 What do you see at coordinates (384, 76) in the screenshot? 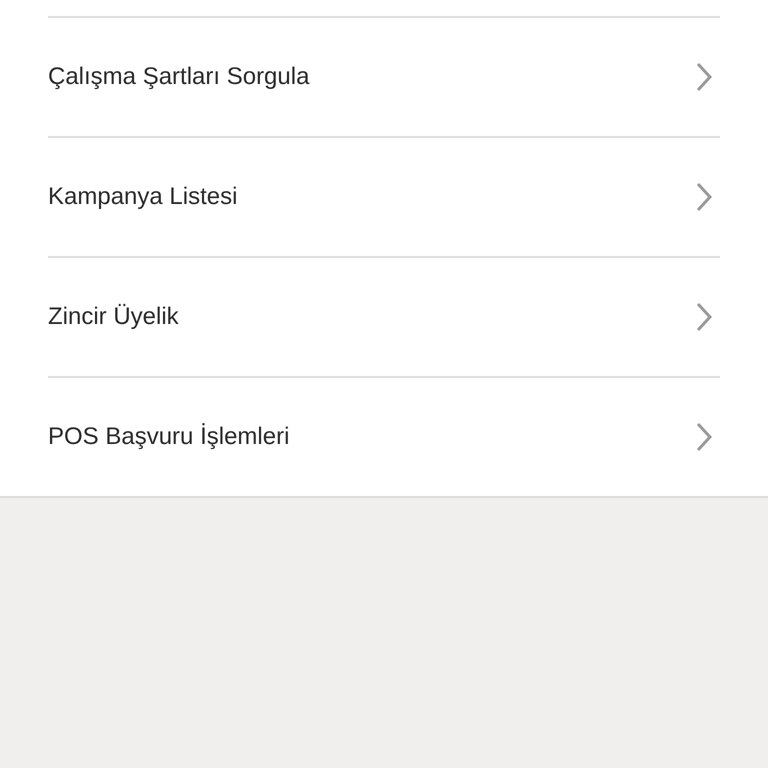
I see `menu-item: Çalışma Şartları Sorgula` at bounding box center [384, 76].